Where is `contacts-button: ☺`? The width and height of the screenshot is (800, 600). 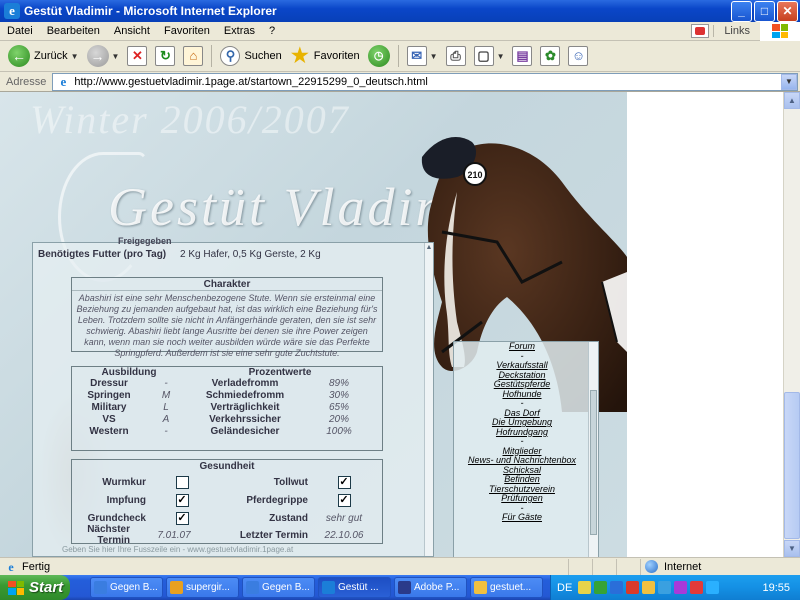
contacts-button: ☺ is located at coordinates (578, 56).